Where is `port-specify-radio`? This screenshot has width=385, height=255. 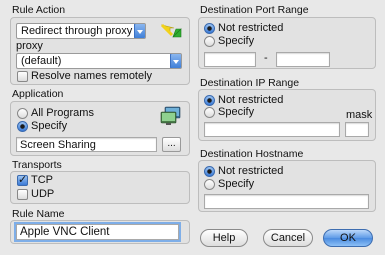 port-specify-radio is located at coordinates (209, 41).